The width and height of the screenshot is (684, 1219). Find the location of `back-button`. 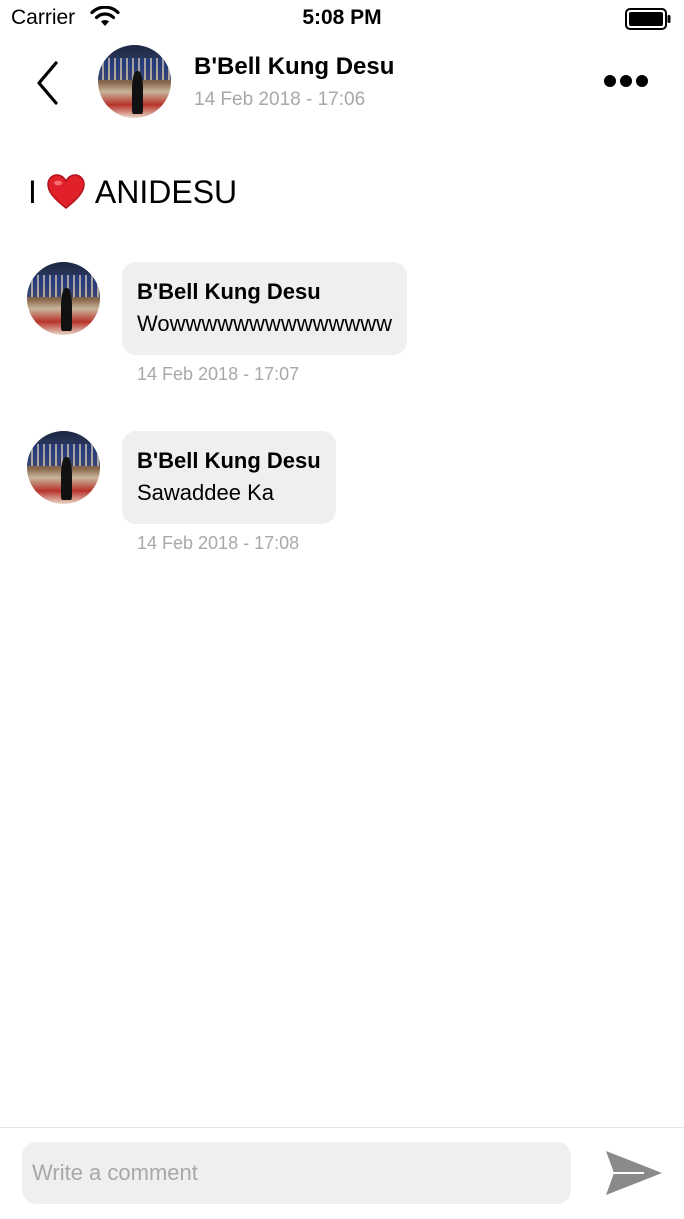

back-button is located at coordinates (48, 83).